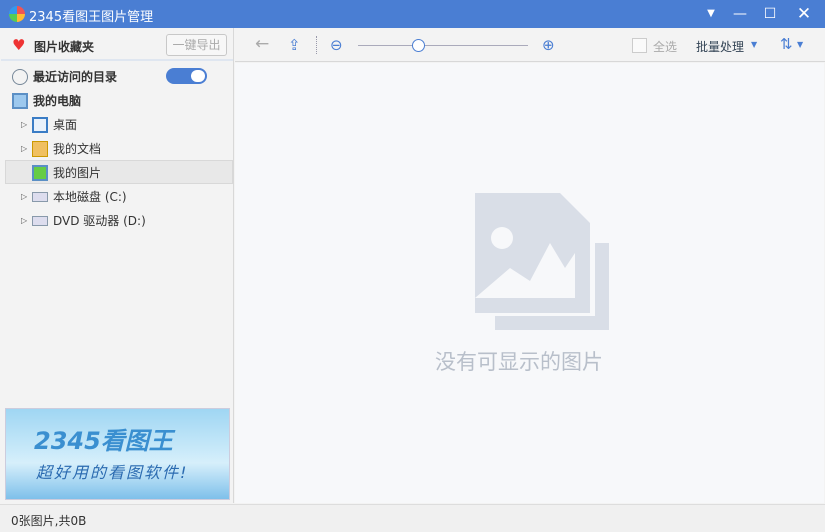  What do you see at coordinates (786, 44) in the screenshot?
I see `sort-icon: ⇅` at bounding box center [786, 44].